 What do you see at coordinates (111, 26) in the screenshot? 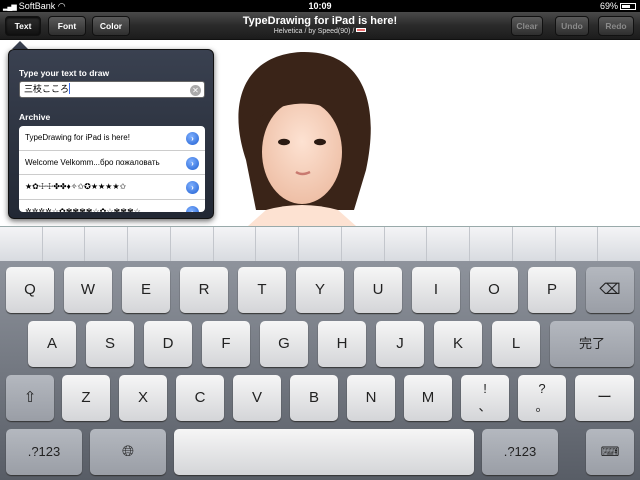
I see `color-button: Color` at bounding box center [111, 26].